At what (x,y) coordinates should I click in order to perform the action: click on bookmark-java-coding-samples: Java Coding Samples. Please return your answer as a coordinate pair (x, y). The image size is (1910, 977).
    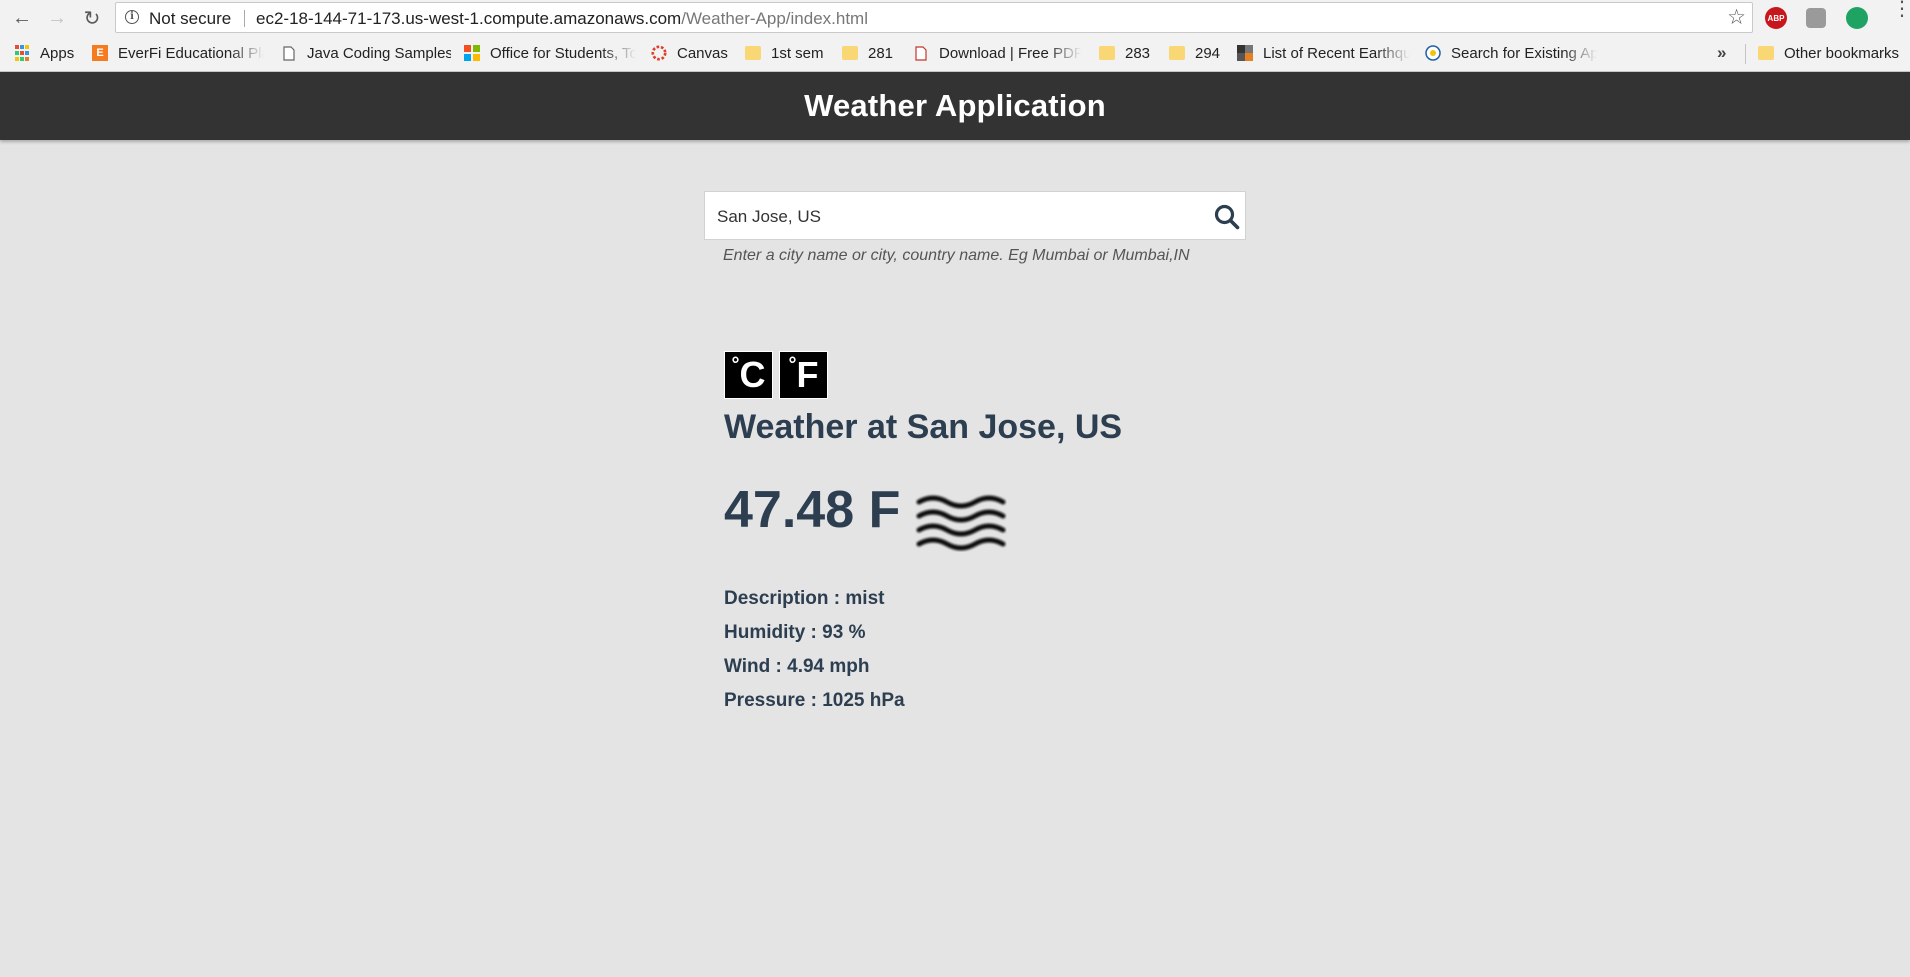
    Looking at the image, I should click on (366, 53).